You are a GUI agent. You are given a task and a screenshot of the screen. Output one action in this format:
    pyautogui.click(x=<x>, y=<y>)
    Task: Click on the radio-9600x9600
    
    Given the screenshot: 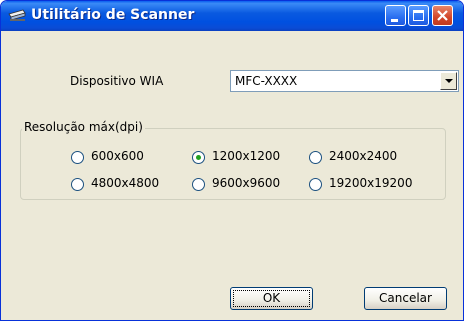 What is the action you would take?
    pyautogui.click(x=198, y=184)
    